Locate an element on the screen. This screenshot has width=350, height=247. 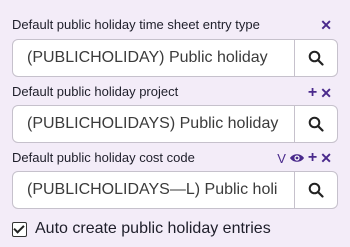
cost-code-search-button is located at coordinates (315, 190).